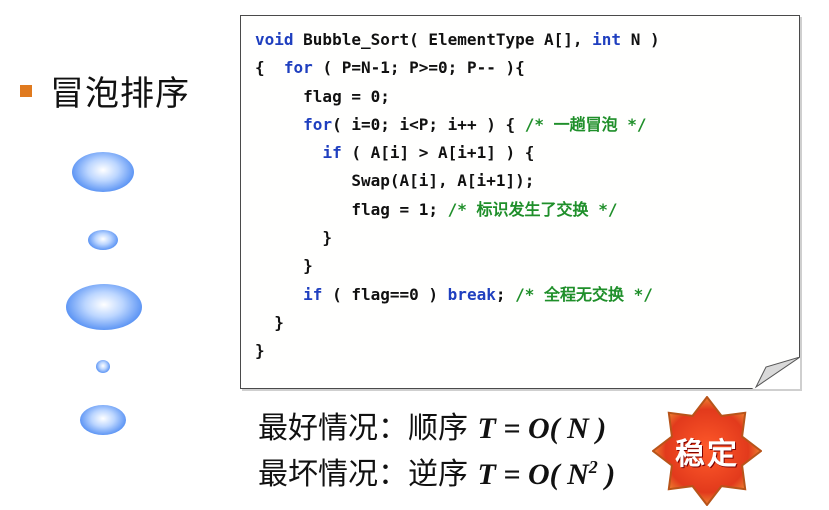  What do you see at coordinates (428, 153) in the screenshot?
I see `code-line-5: if ( A[i] > A[i+1] ) {` at bounding box center [428, 153].